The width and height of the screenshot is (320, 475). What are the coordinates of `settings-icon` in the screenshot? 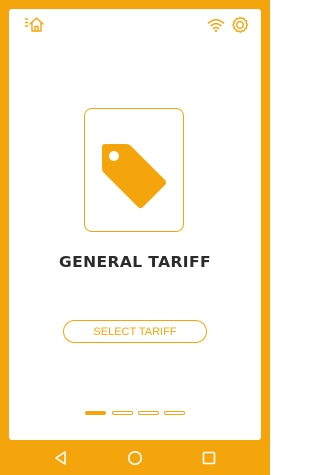 It's located at (240, 25).